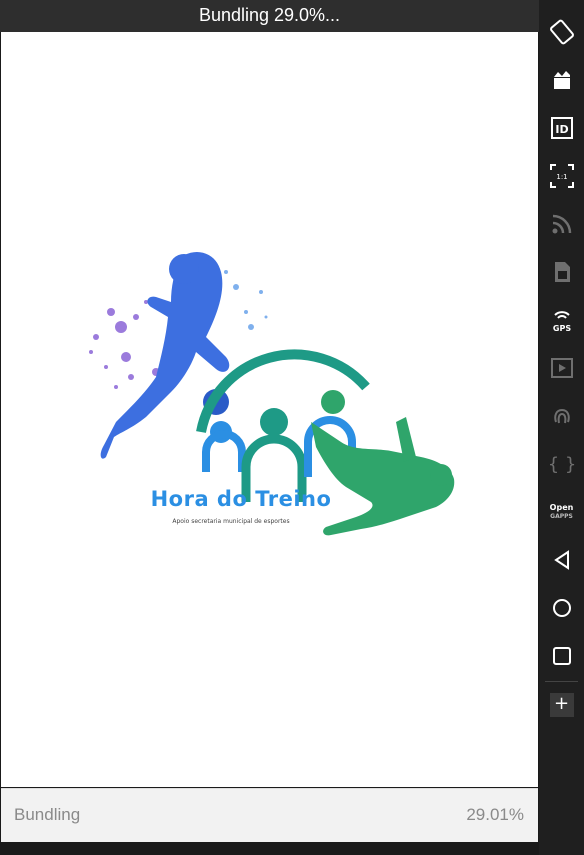 This screenshot has width=584, height=855. What do you see at coordinates (124, 344) in the screenshot?
I see `splash-paint` at bounding box center [124, 344].